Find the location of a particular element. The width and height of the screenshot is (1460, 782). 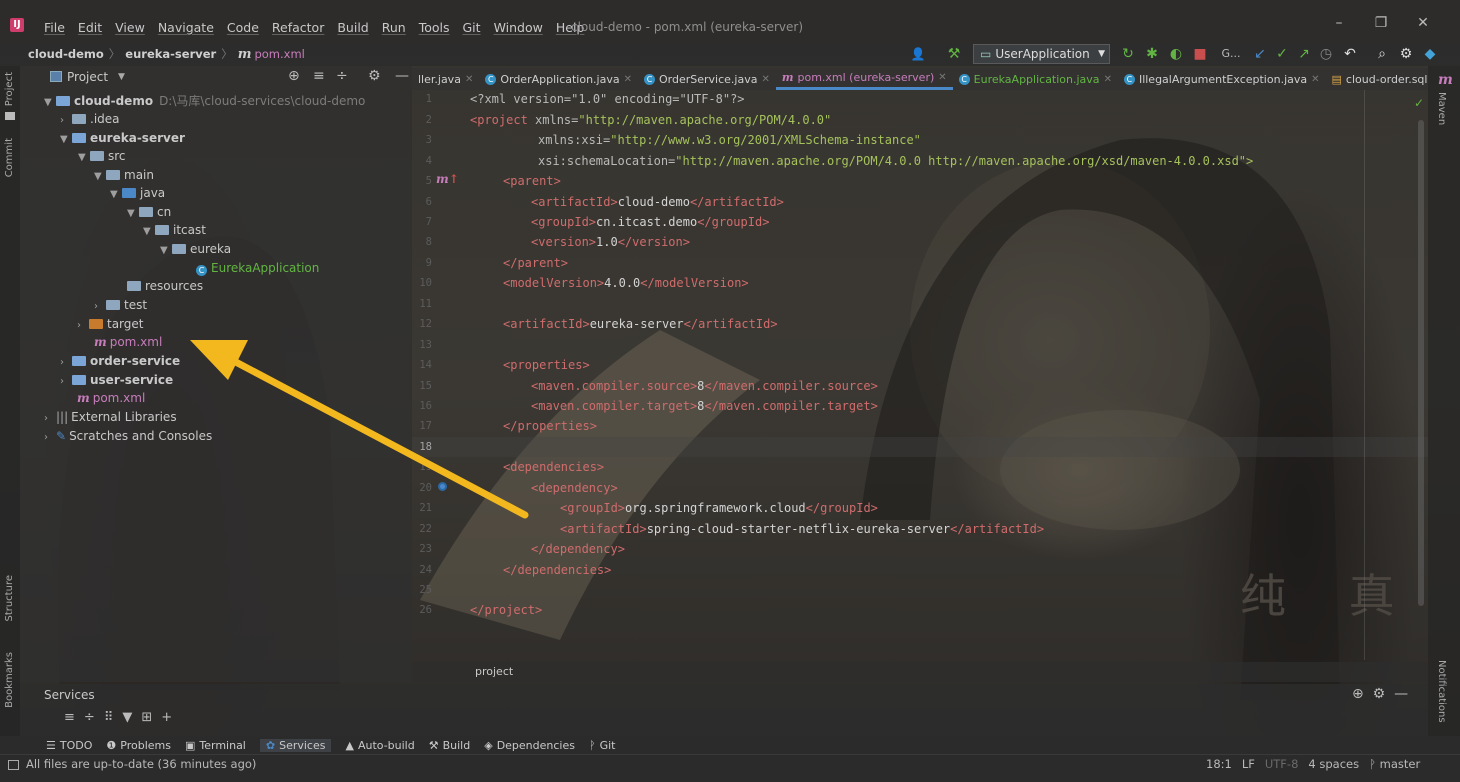

tree-item-eureka-application: C EurekaApplication is located at coordinates (257, 268).